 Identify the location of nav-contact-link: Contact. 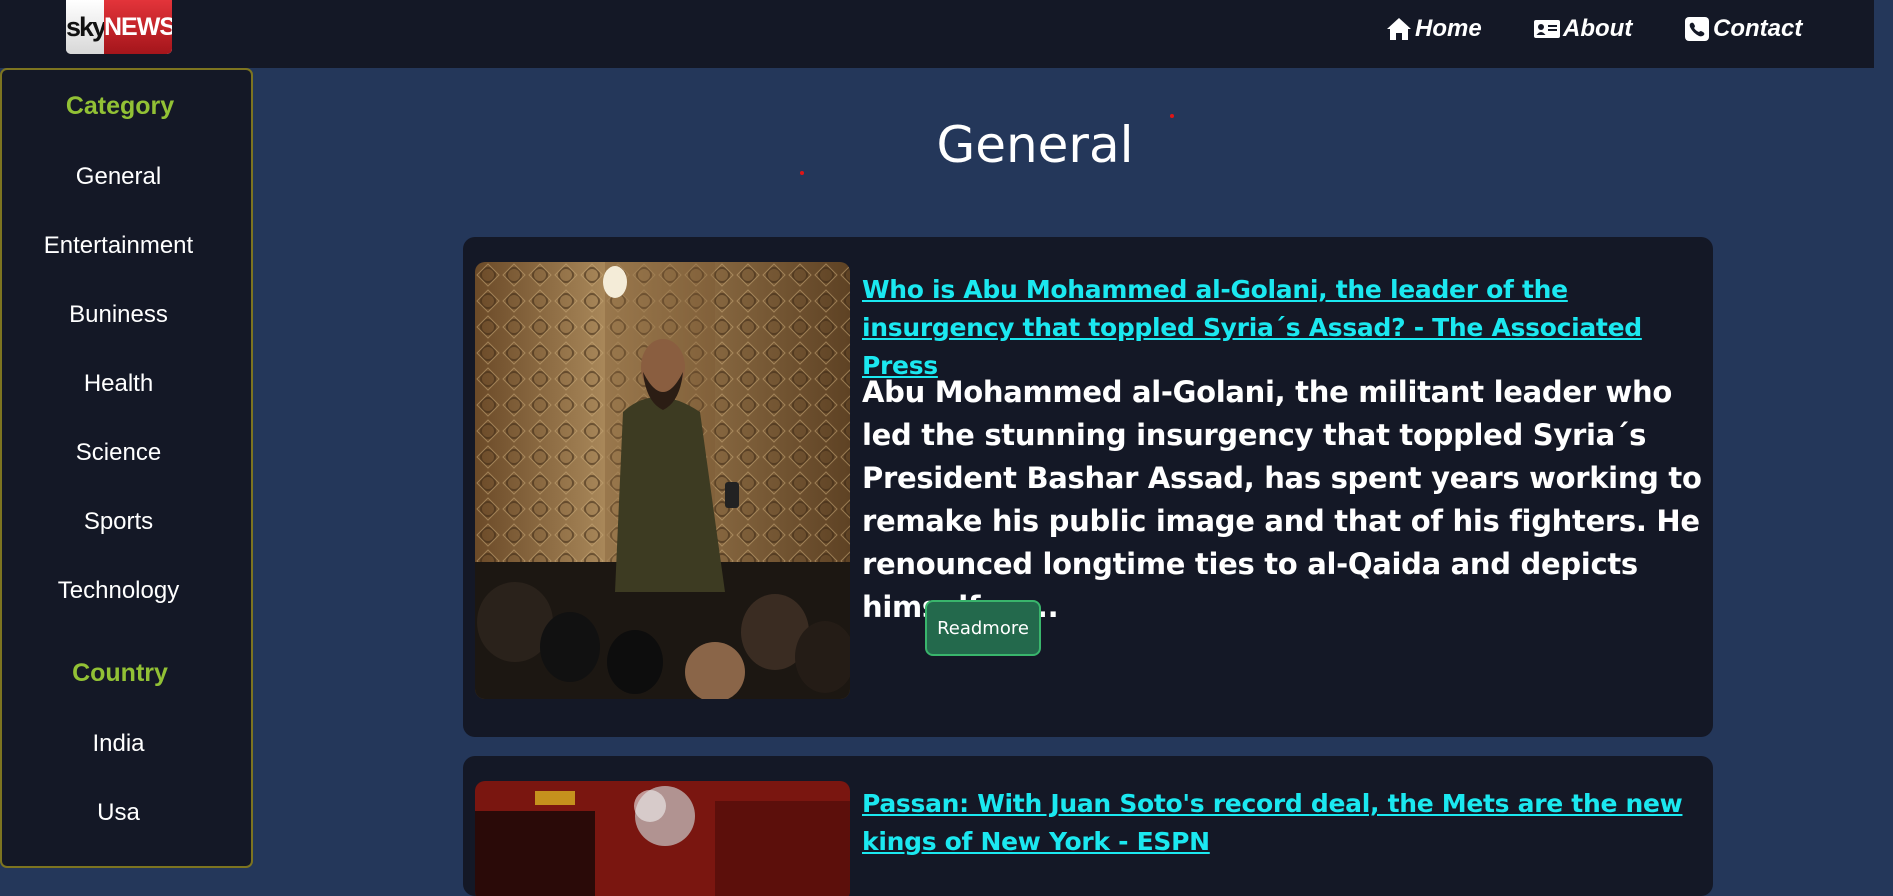
(1742, 29).